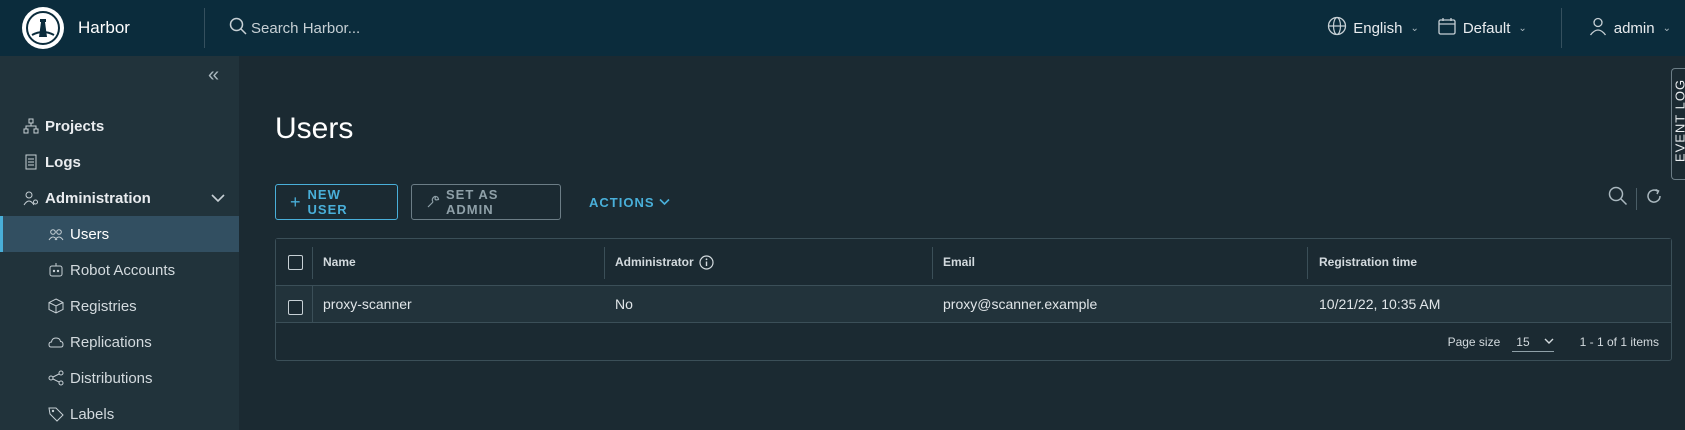 This screenshot has height=430, width=1685. What do you see at coordinates (654, 262) in the screenshot?
I see `column-header-label: Administrator` at bounding box center [654, 262].